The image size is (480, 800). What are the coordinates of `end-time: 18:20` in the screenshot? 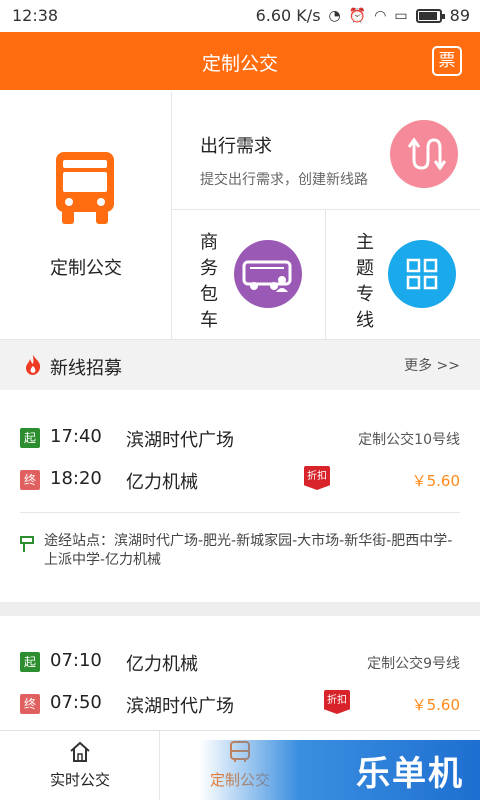 It's located at (76, 478).